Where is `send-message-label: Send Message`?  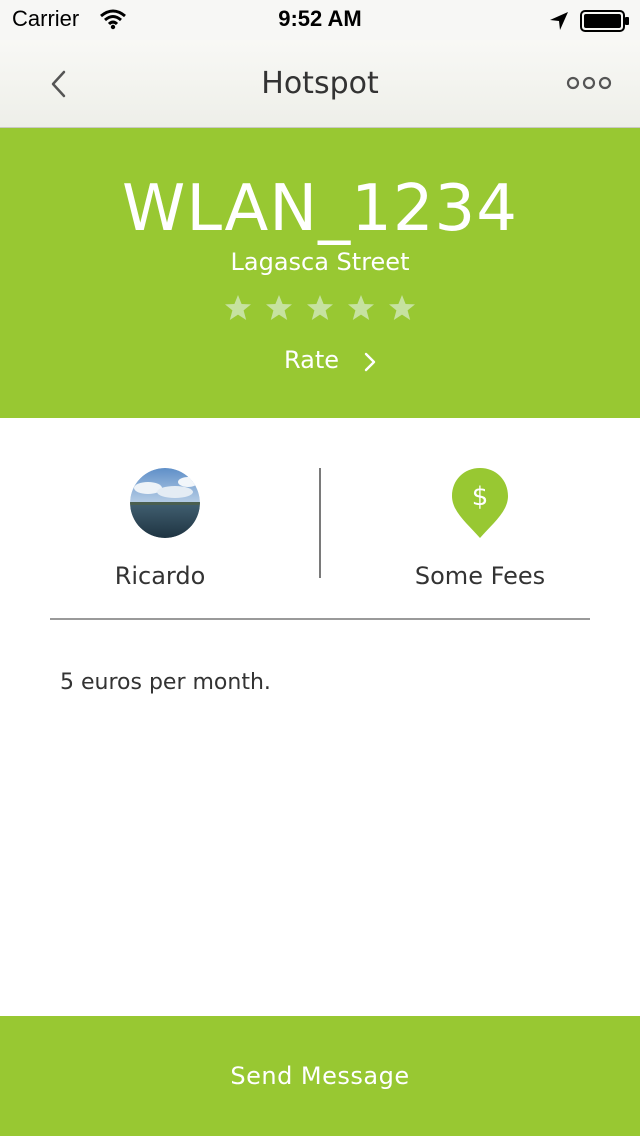
send-message-label: Send Message is located at coordinates (320, 1076).